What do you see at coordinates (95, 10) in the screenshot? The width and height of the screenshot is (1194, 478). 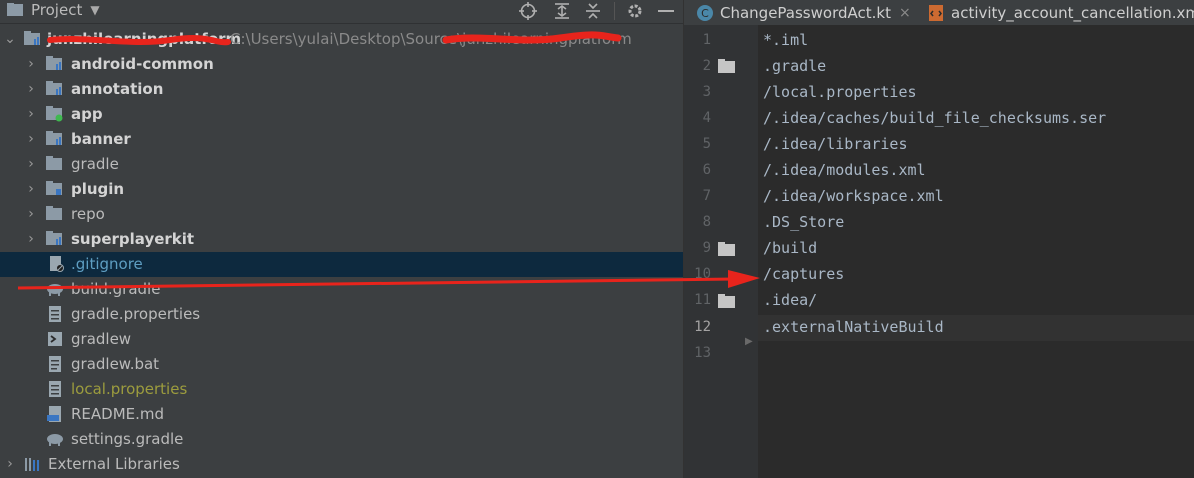 I see `chevron-down-icon: ▼` at bounding box center [95, 10].